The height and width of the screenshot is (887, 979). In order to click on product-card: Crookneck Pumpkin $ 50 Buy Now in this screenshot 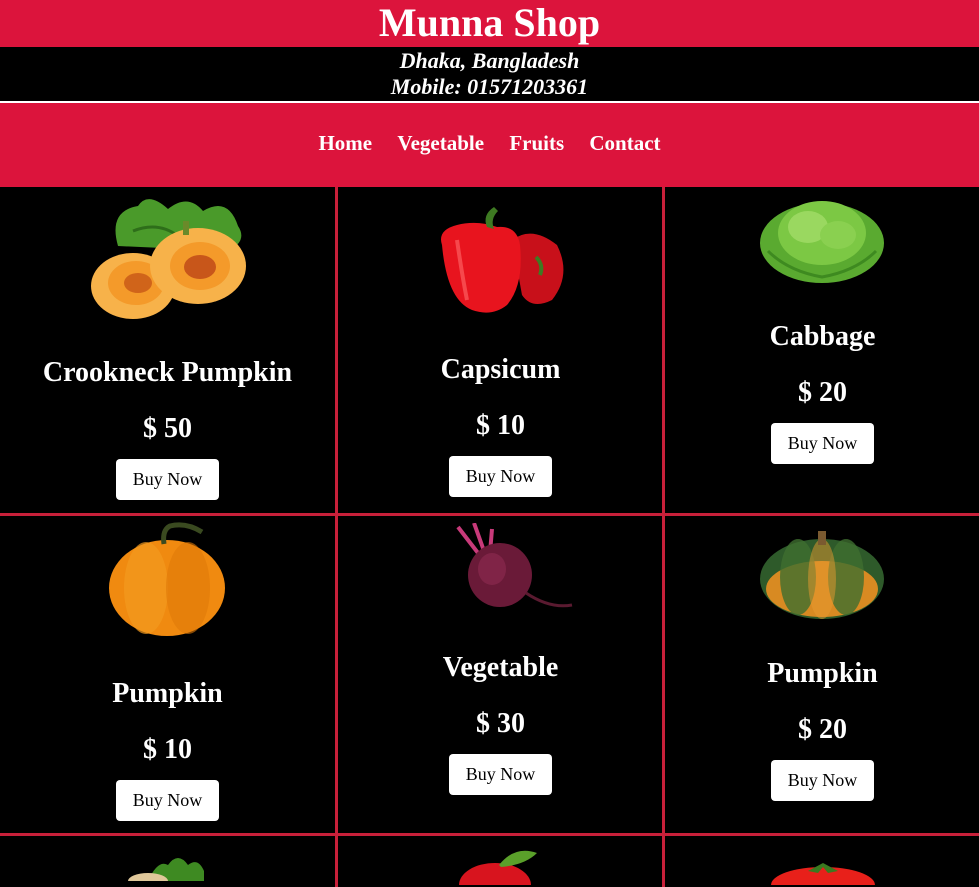, I will do `click(167, 428)`.